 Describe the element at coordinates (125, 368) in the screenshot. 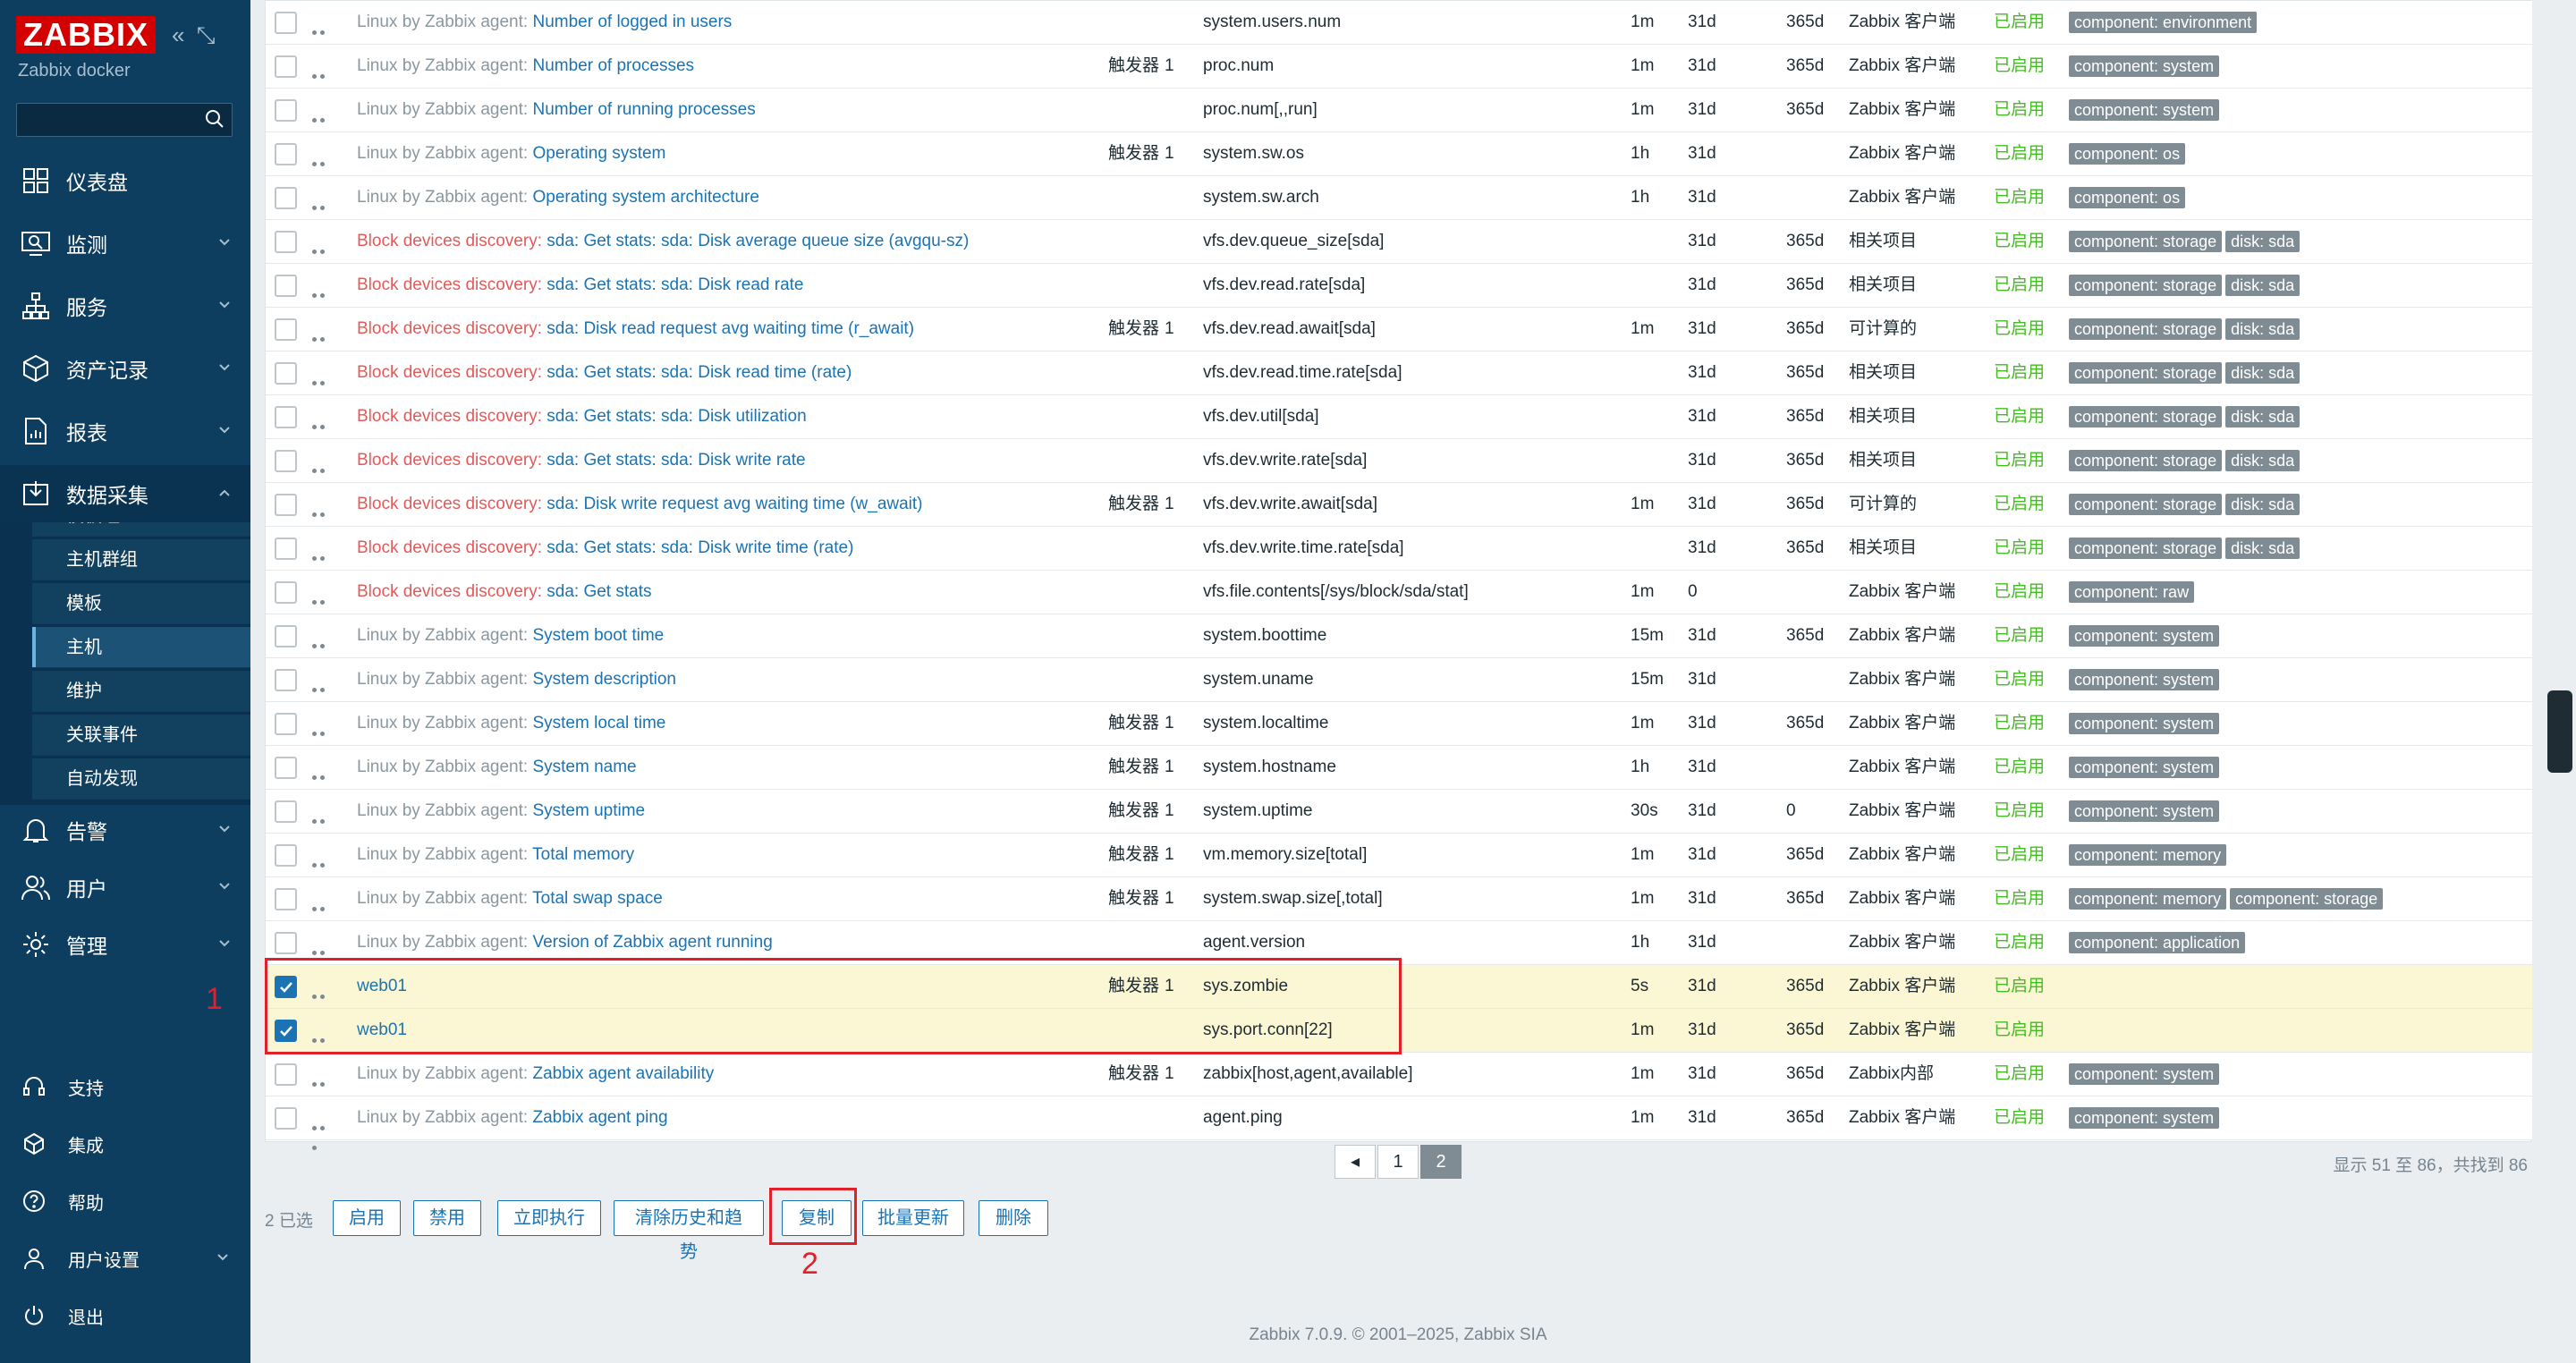

I see `menu-item-inventory: 资产记录` at that location.